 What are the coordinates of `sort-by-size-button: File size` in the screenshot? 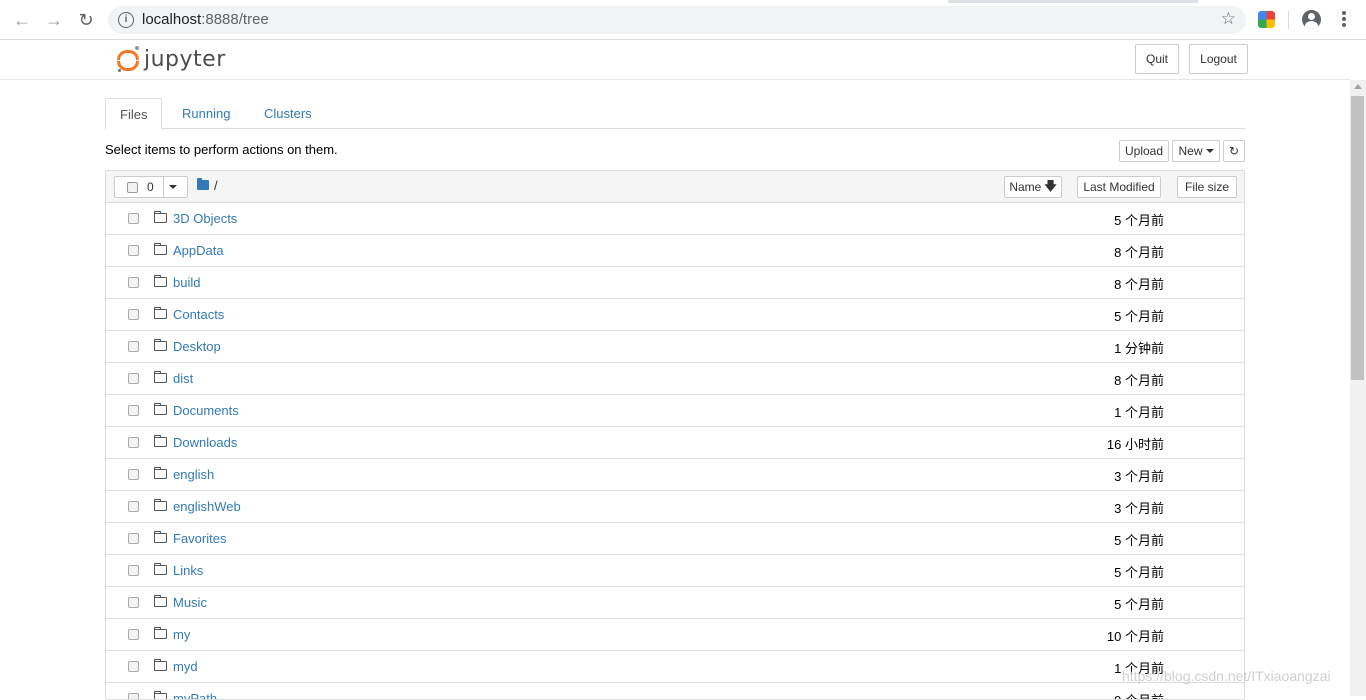 It's located at (1207, 187).